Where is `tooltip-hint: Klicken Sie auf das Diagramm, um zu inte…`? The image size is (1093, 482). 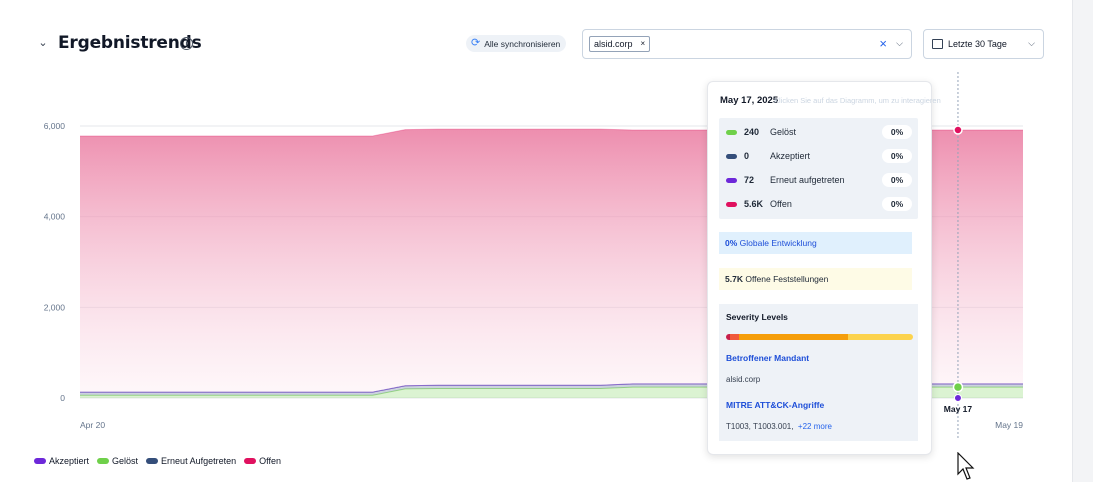
tooltip-hint: Klicken Sie auf das Diagramm, um zu inte… is located at coordinates (857, 100).